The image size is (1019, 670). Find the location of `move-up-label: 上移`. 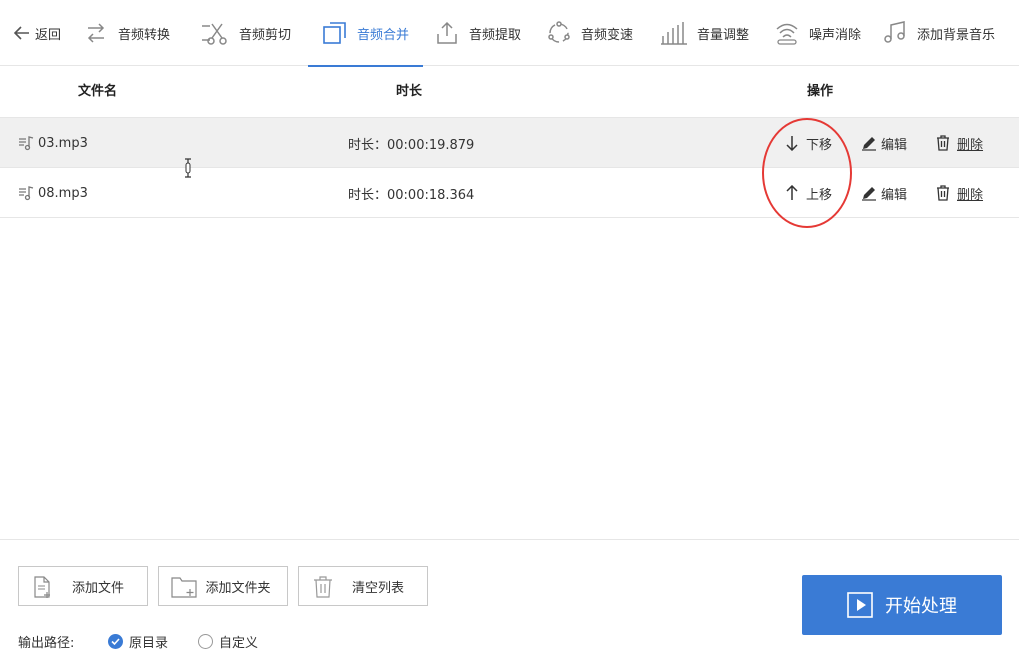

move-up-label: 上移 is located at coordinates (819, 195).